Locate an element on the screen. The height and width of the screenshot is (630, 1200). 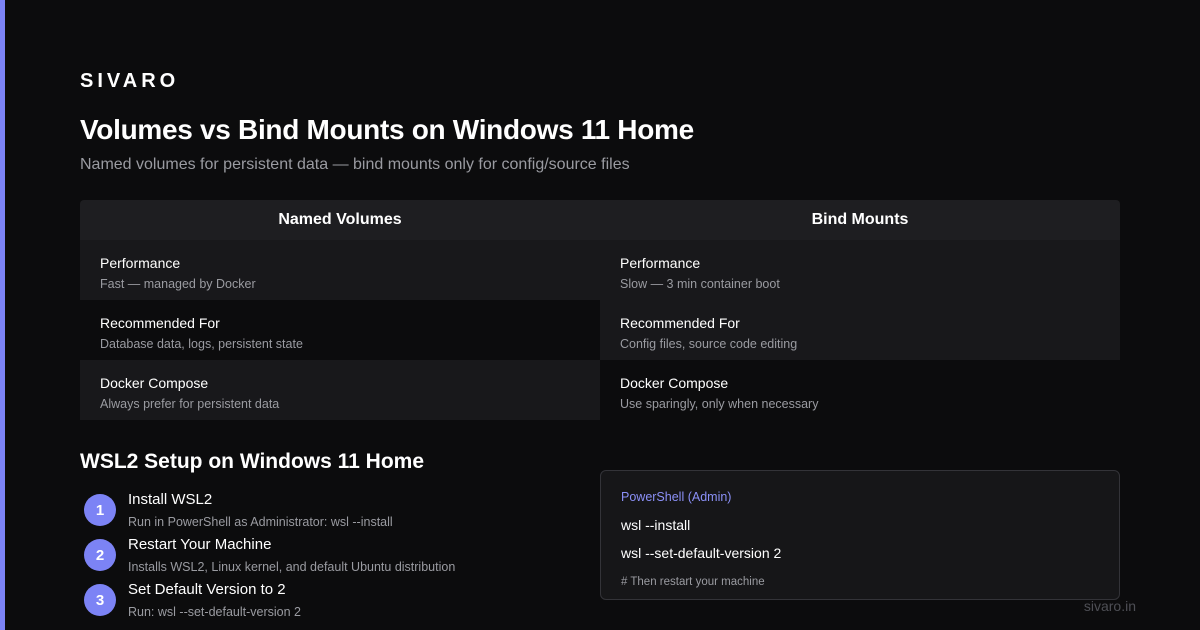
column-header: Named Volumes is located at coordinates (340, 220).